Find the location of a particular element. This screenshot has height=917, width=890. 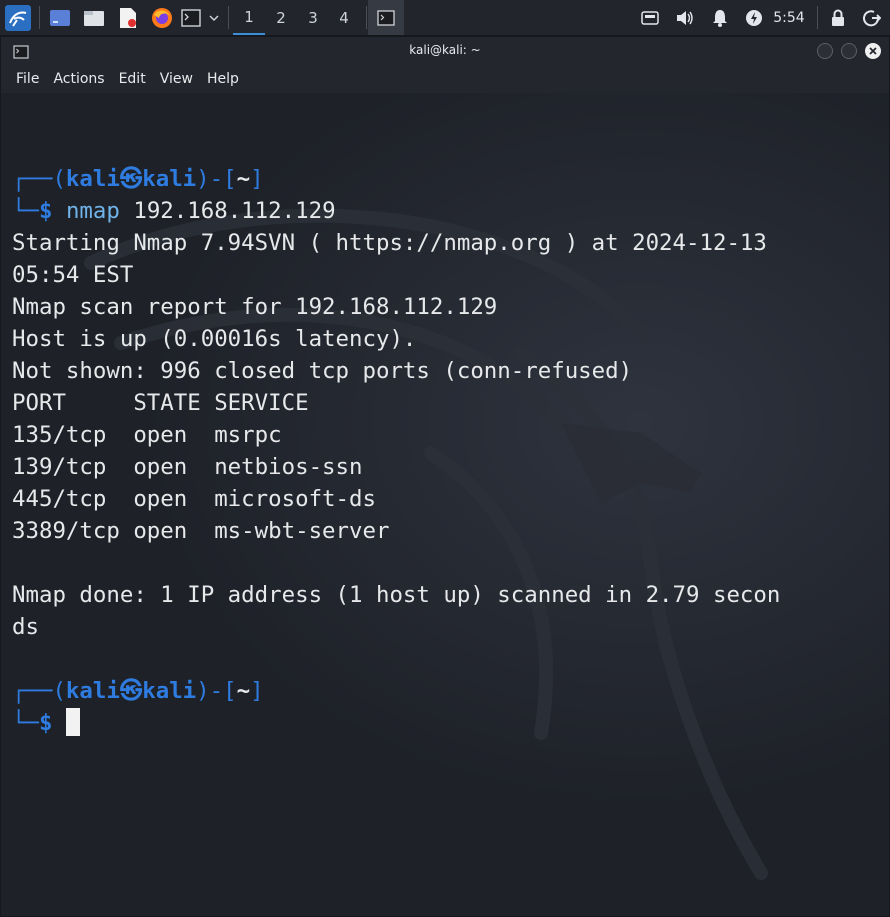

workspace-4: 4 is located at coordinates (344, 17).